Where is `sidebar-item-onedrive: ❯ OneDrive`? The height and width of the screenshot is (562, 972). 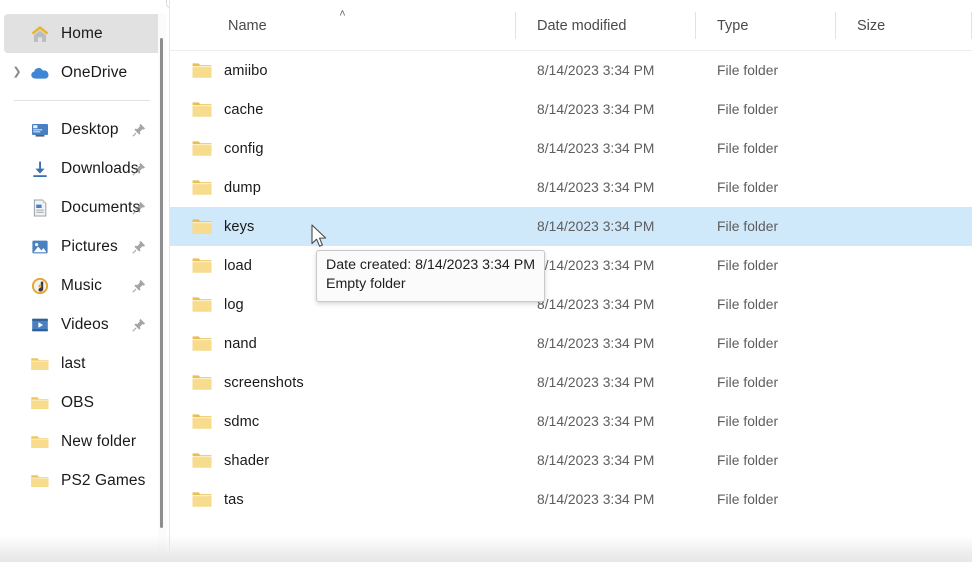 sidebar-item-onedrive: ❯ OneDrive is located at coordinates (83, 72).